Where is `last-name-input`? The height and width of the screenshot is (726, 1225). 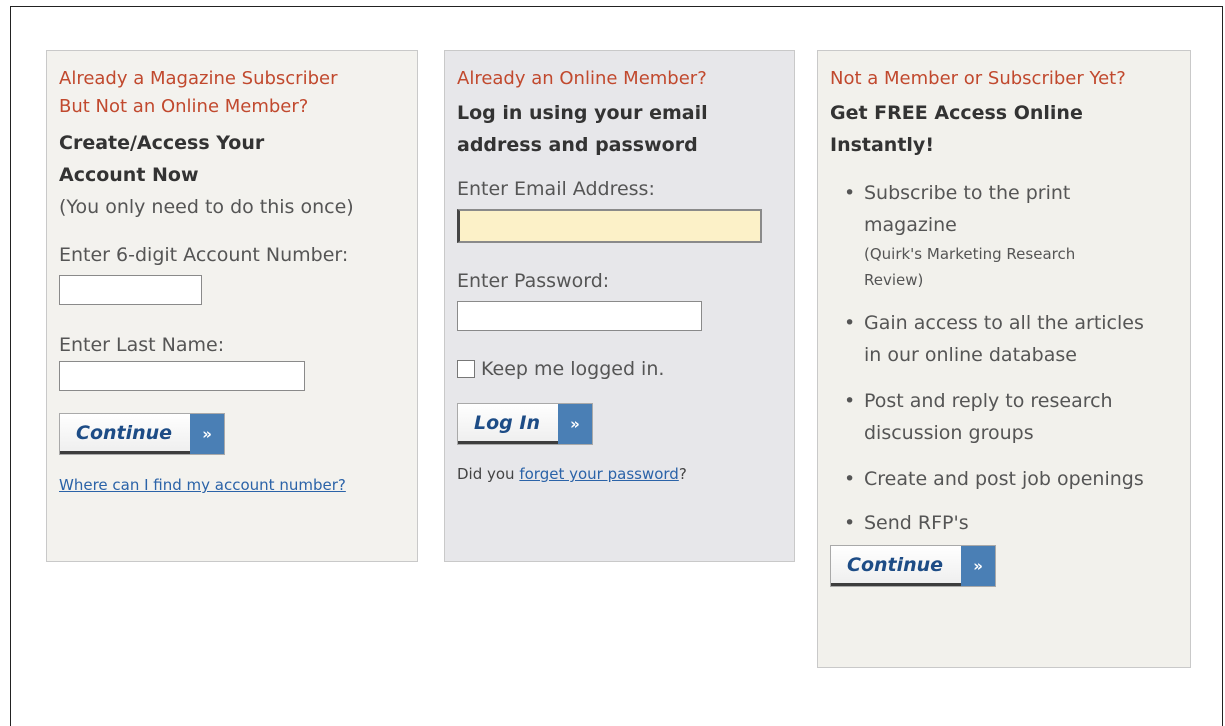 last-name-input is located at coordinates (182, 376).